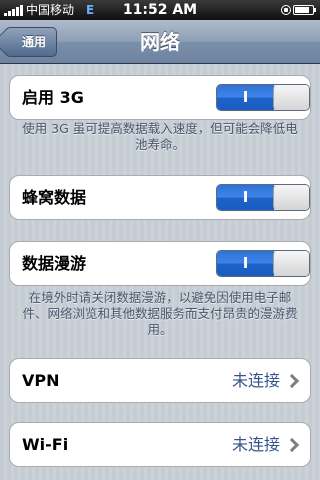  I want to click on status-bar: 中国移动 E 11:52 AM, so click(160, 10).